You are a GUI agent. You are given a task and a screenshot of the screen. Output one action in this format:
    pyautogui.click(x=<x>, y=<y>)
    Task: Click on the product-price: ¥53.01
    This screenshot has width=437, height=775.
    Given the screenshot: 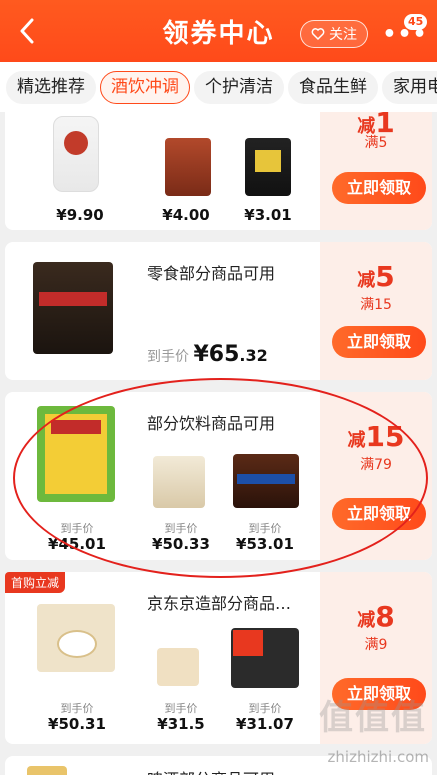 What is the action you would take?
    pyautogui.click(x=265, y=544)
    